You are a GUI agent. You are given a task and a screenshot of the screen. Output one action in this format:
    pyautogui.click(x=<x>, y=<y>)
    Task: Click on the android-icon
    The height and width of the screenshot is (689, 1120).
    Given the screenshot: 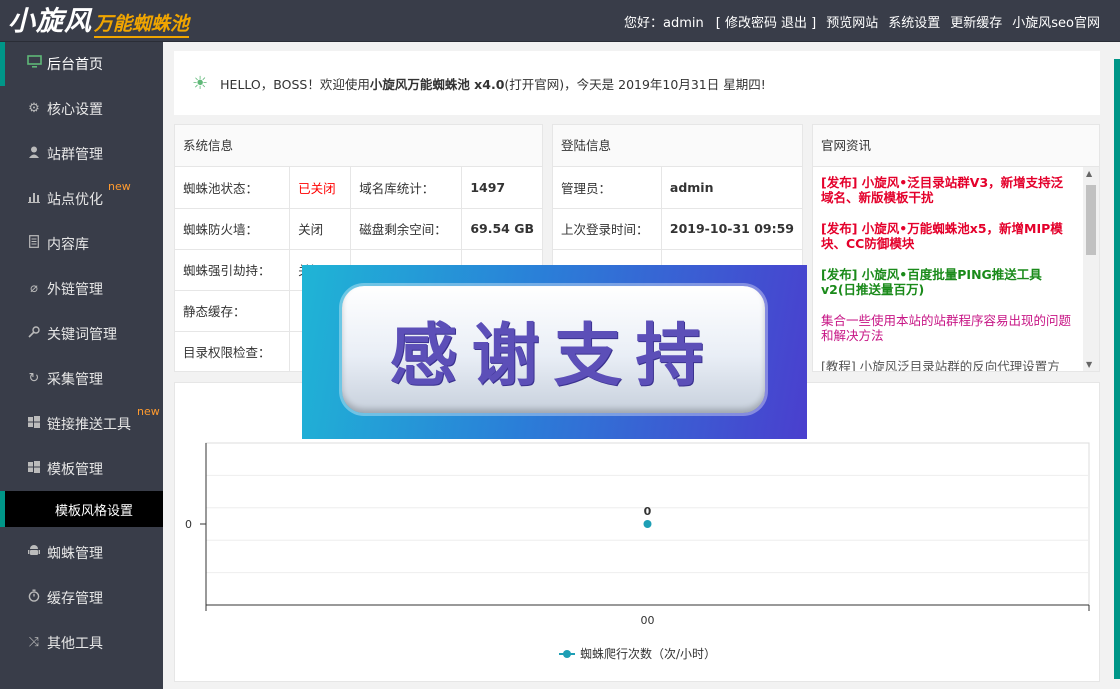 What is the action you would take?
    pyautogui.click(x=34, y=552)
    